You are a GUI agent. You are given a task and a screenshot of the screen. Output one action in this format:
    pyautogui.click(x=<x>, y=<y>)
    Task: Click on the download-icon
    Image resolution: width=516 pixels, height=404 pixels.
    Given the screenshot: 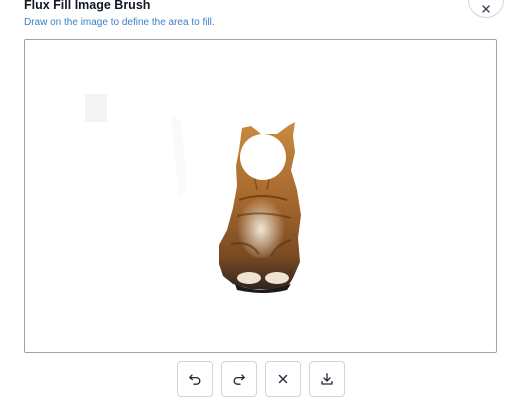 What is the action you would take?
    pyautogui.click(x=327, y=379)
    